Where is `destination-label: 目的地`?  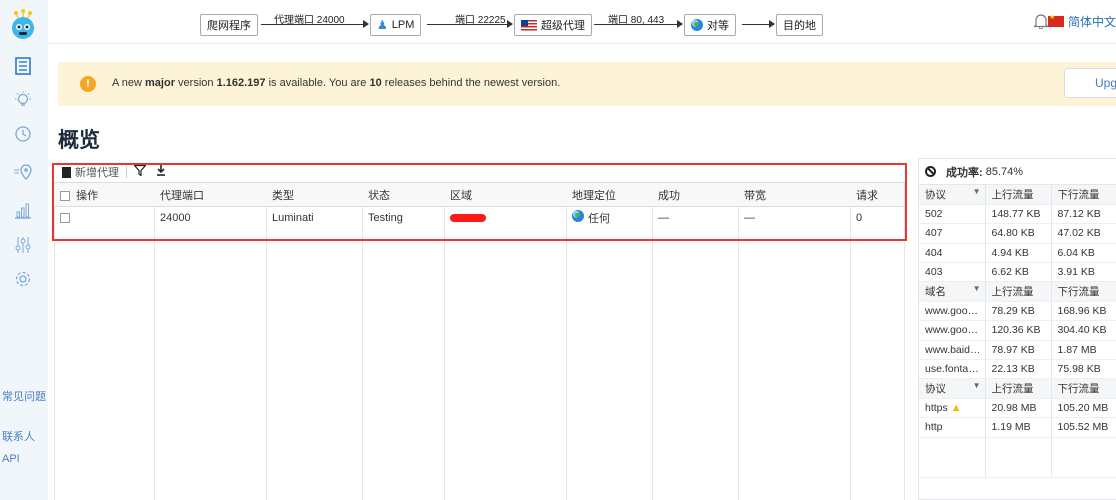 destination-label: 目的地 is located at coordinates (799, 26).